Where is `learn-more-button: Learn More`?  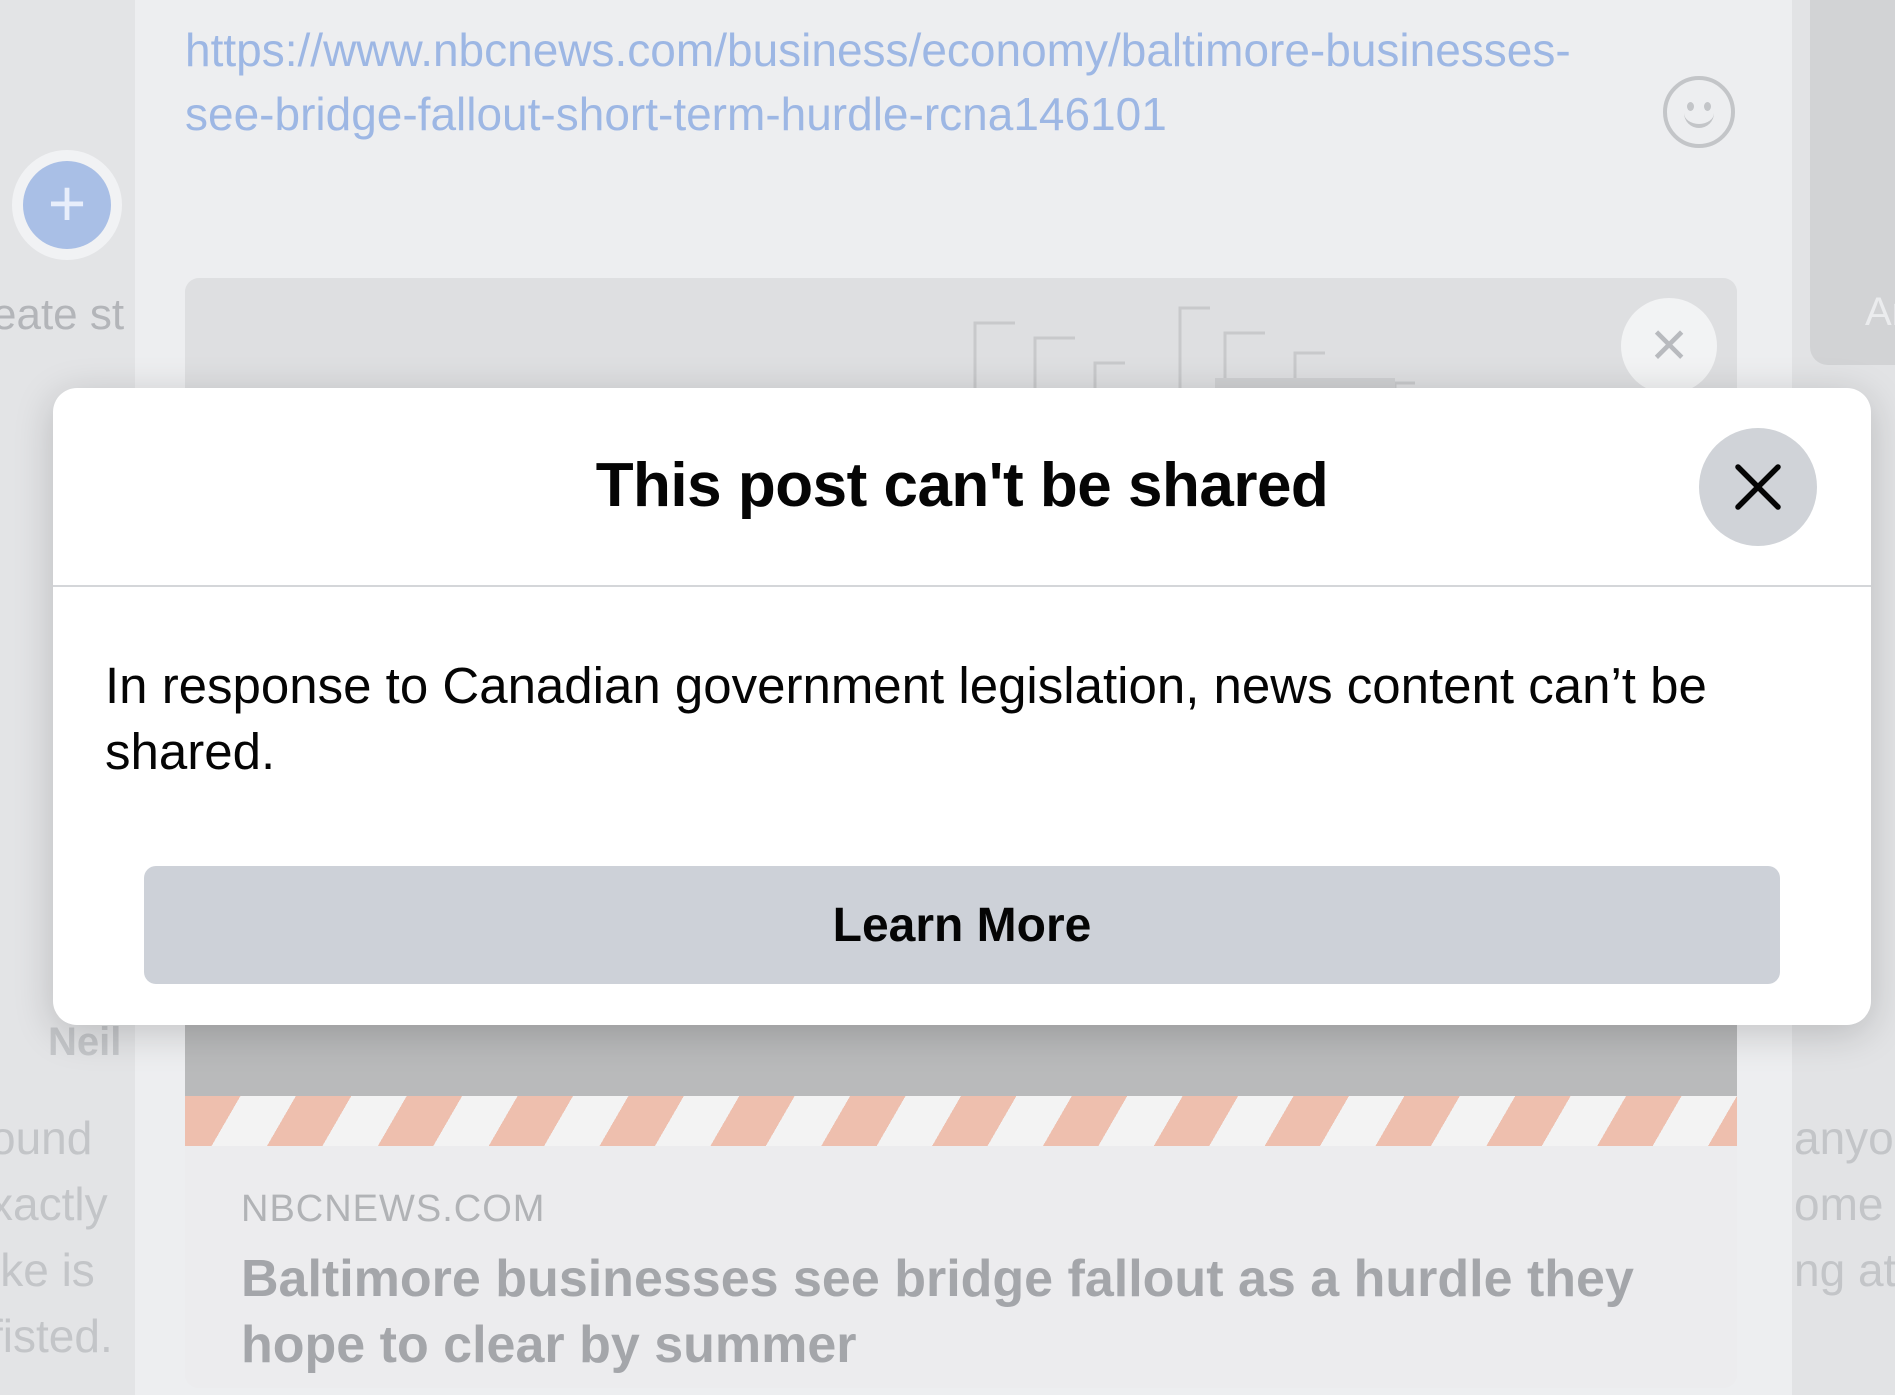 learn-more-button: Learn More is located at coordinates (962, 925).